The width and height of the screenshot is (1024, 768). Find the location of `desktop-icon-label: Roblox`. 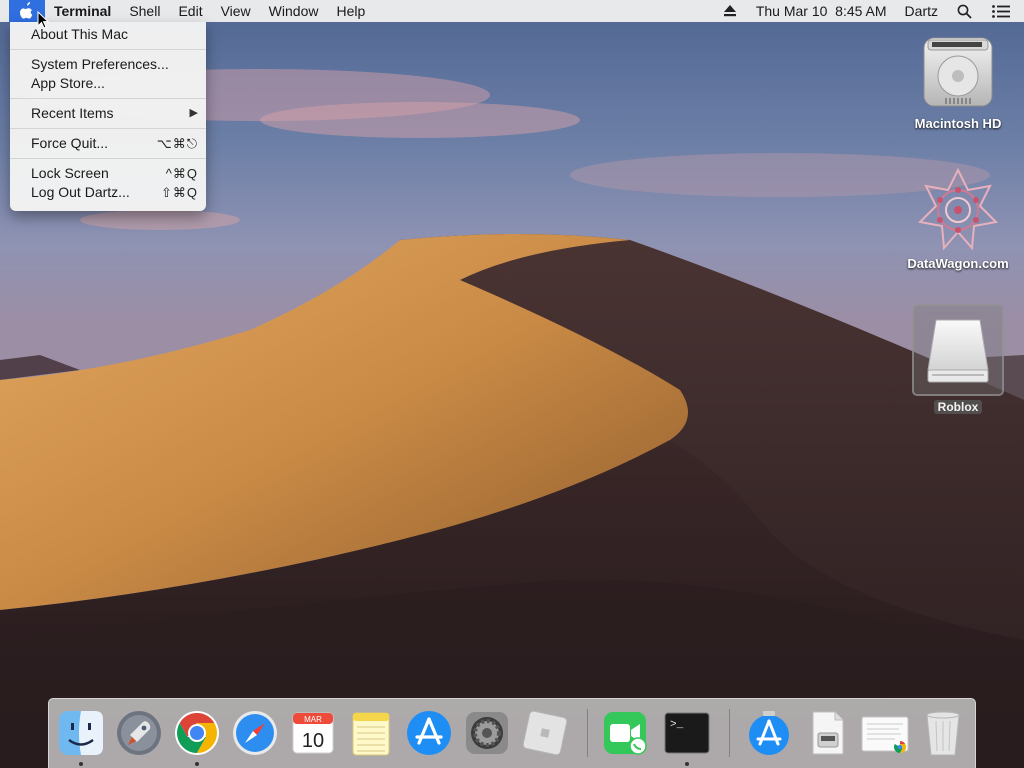

desktop-icon-label: Roblox is located at coordinates (958, 407).